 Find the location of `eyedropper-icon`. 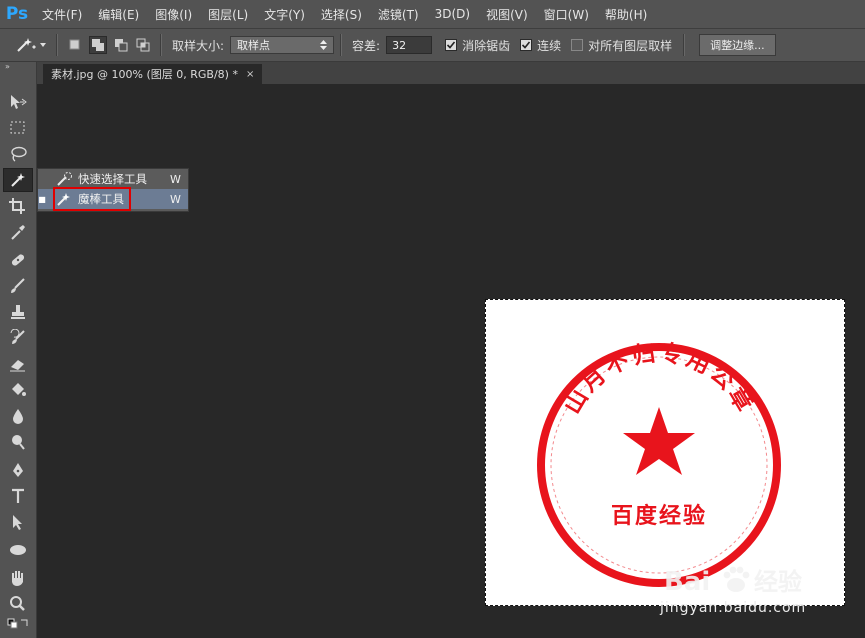

eyedropper-icon is located at coordinates (18, 232).